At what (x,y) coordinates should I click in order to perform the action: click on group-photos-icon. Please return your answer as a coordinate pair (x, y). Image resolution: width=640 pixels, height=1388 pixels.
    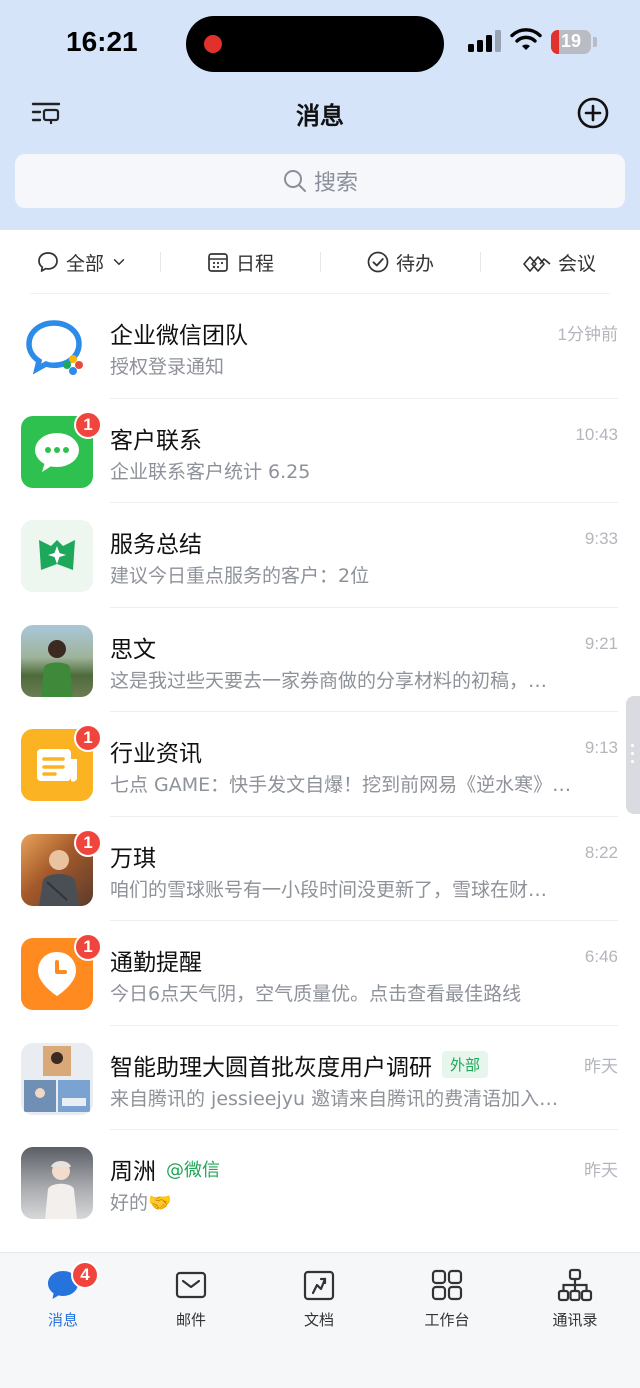
    Looking at the image, I should click on (57, 1078).